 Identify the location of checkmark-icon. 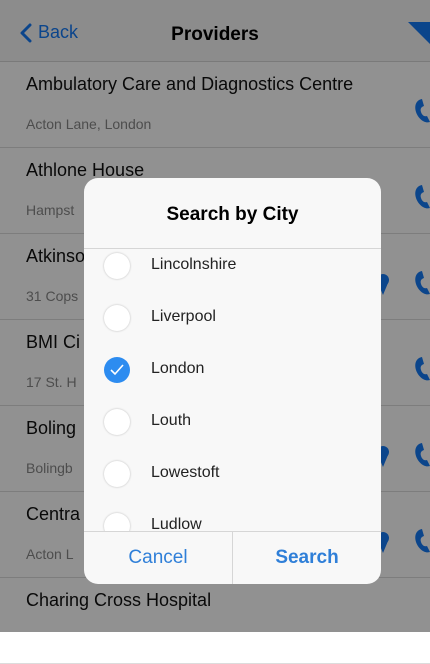
(117, 370).